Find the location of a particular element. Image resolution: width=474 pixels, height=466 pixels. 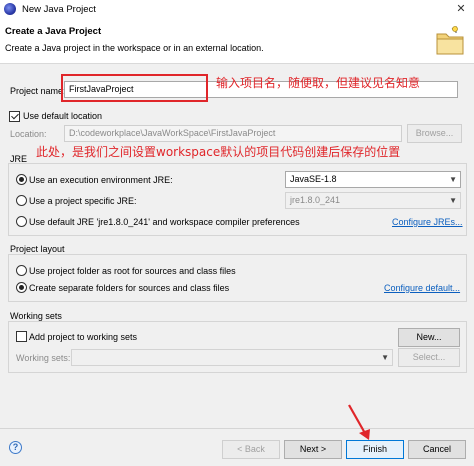

back-button: < Back is located at coordinates (251, 449).